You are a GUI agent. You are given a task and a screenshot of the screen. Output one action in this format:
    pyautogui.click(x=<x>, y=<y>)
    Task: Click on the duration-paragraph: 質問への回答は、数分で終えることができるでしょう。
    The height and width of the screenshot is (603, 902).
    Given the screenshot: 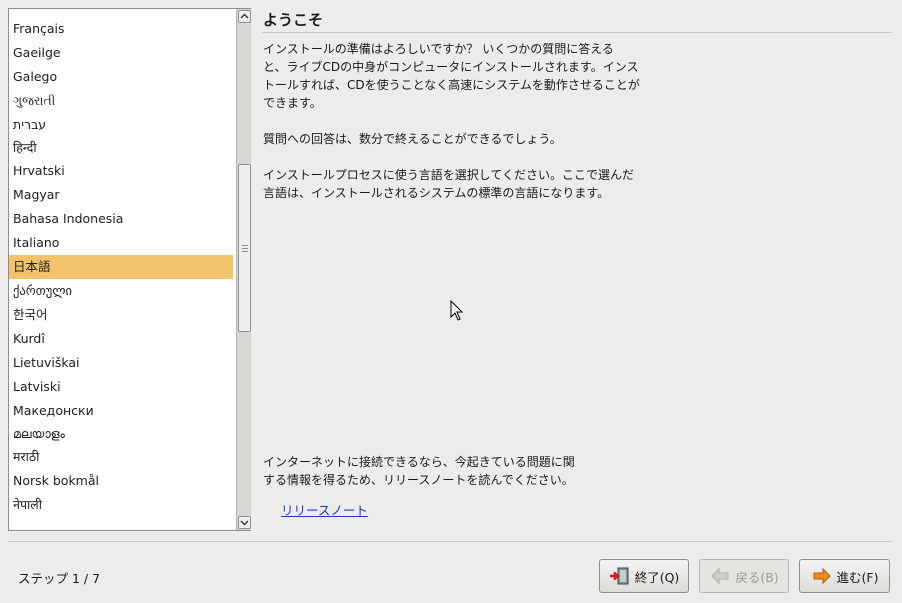 What is the action you would take?
    pyautogui.click(x=412, y=139)
    